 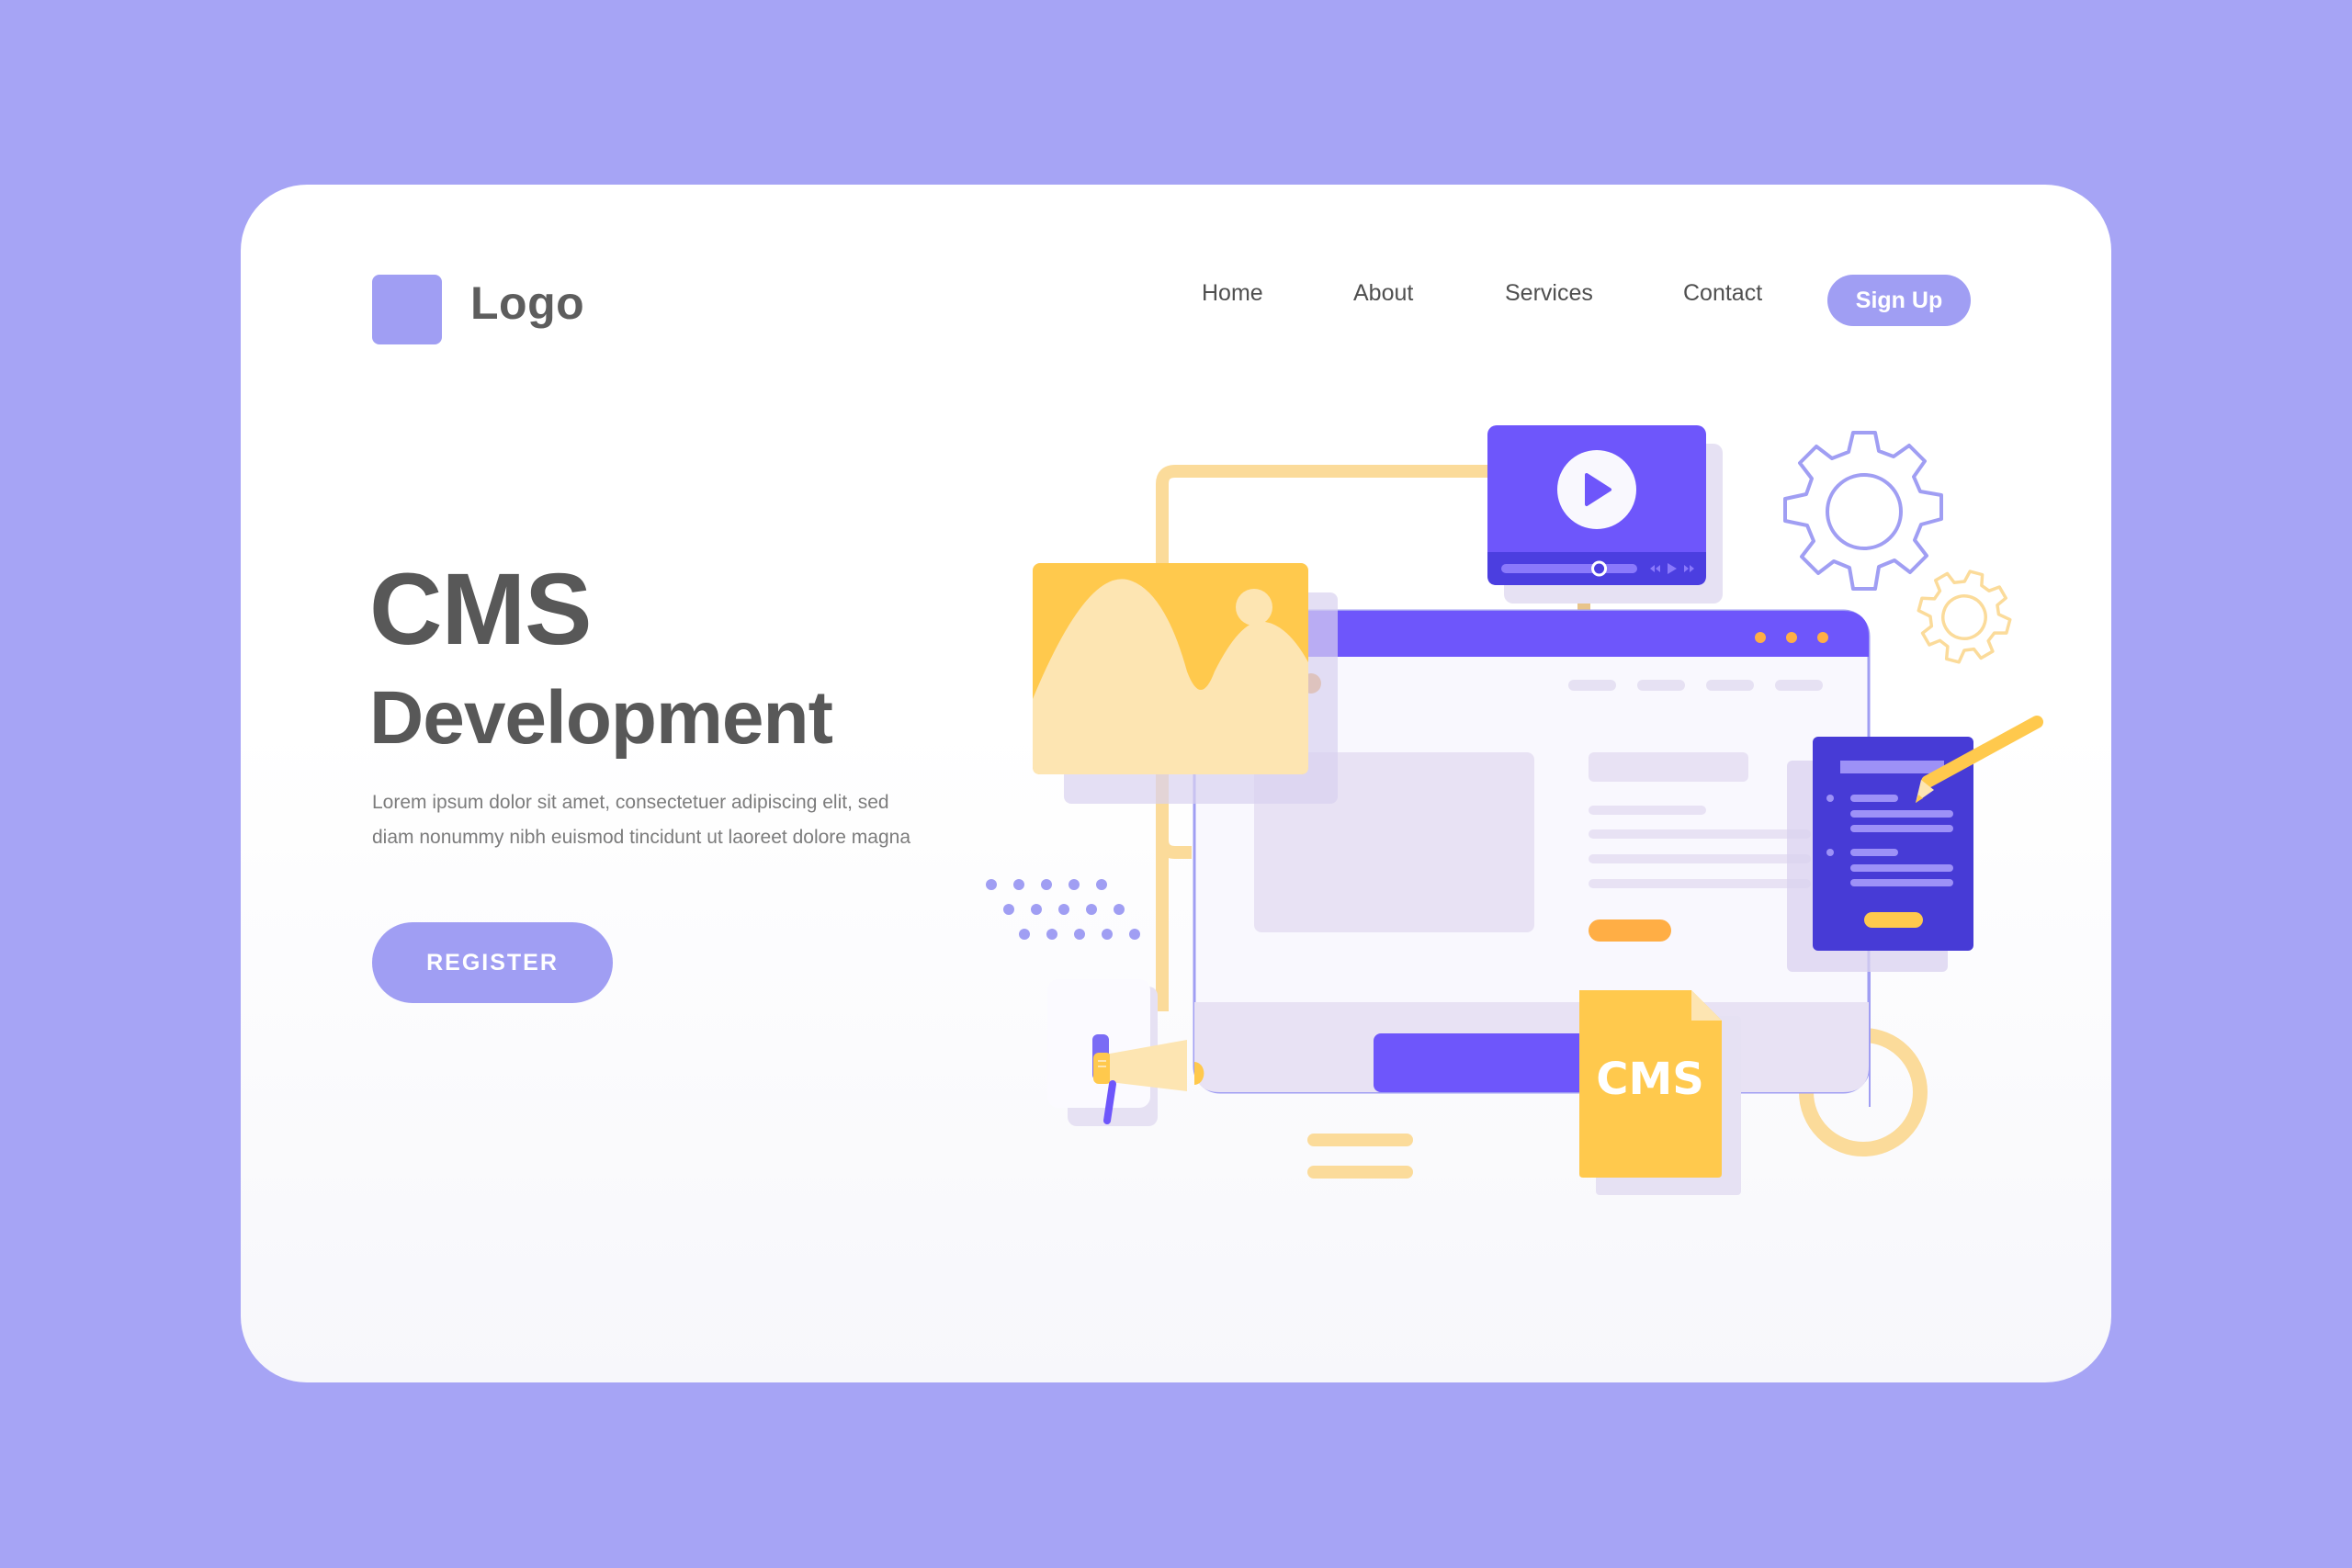 What do you see at coordinates (1605, 514) in the screenshot?
I see `video-player` at bounding box center [1605, 514].